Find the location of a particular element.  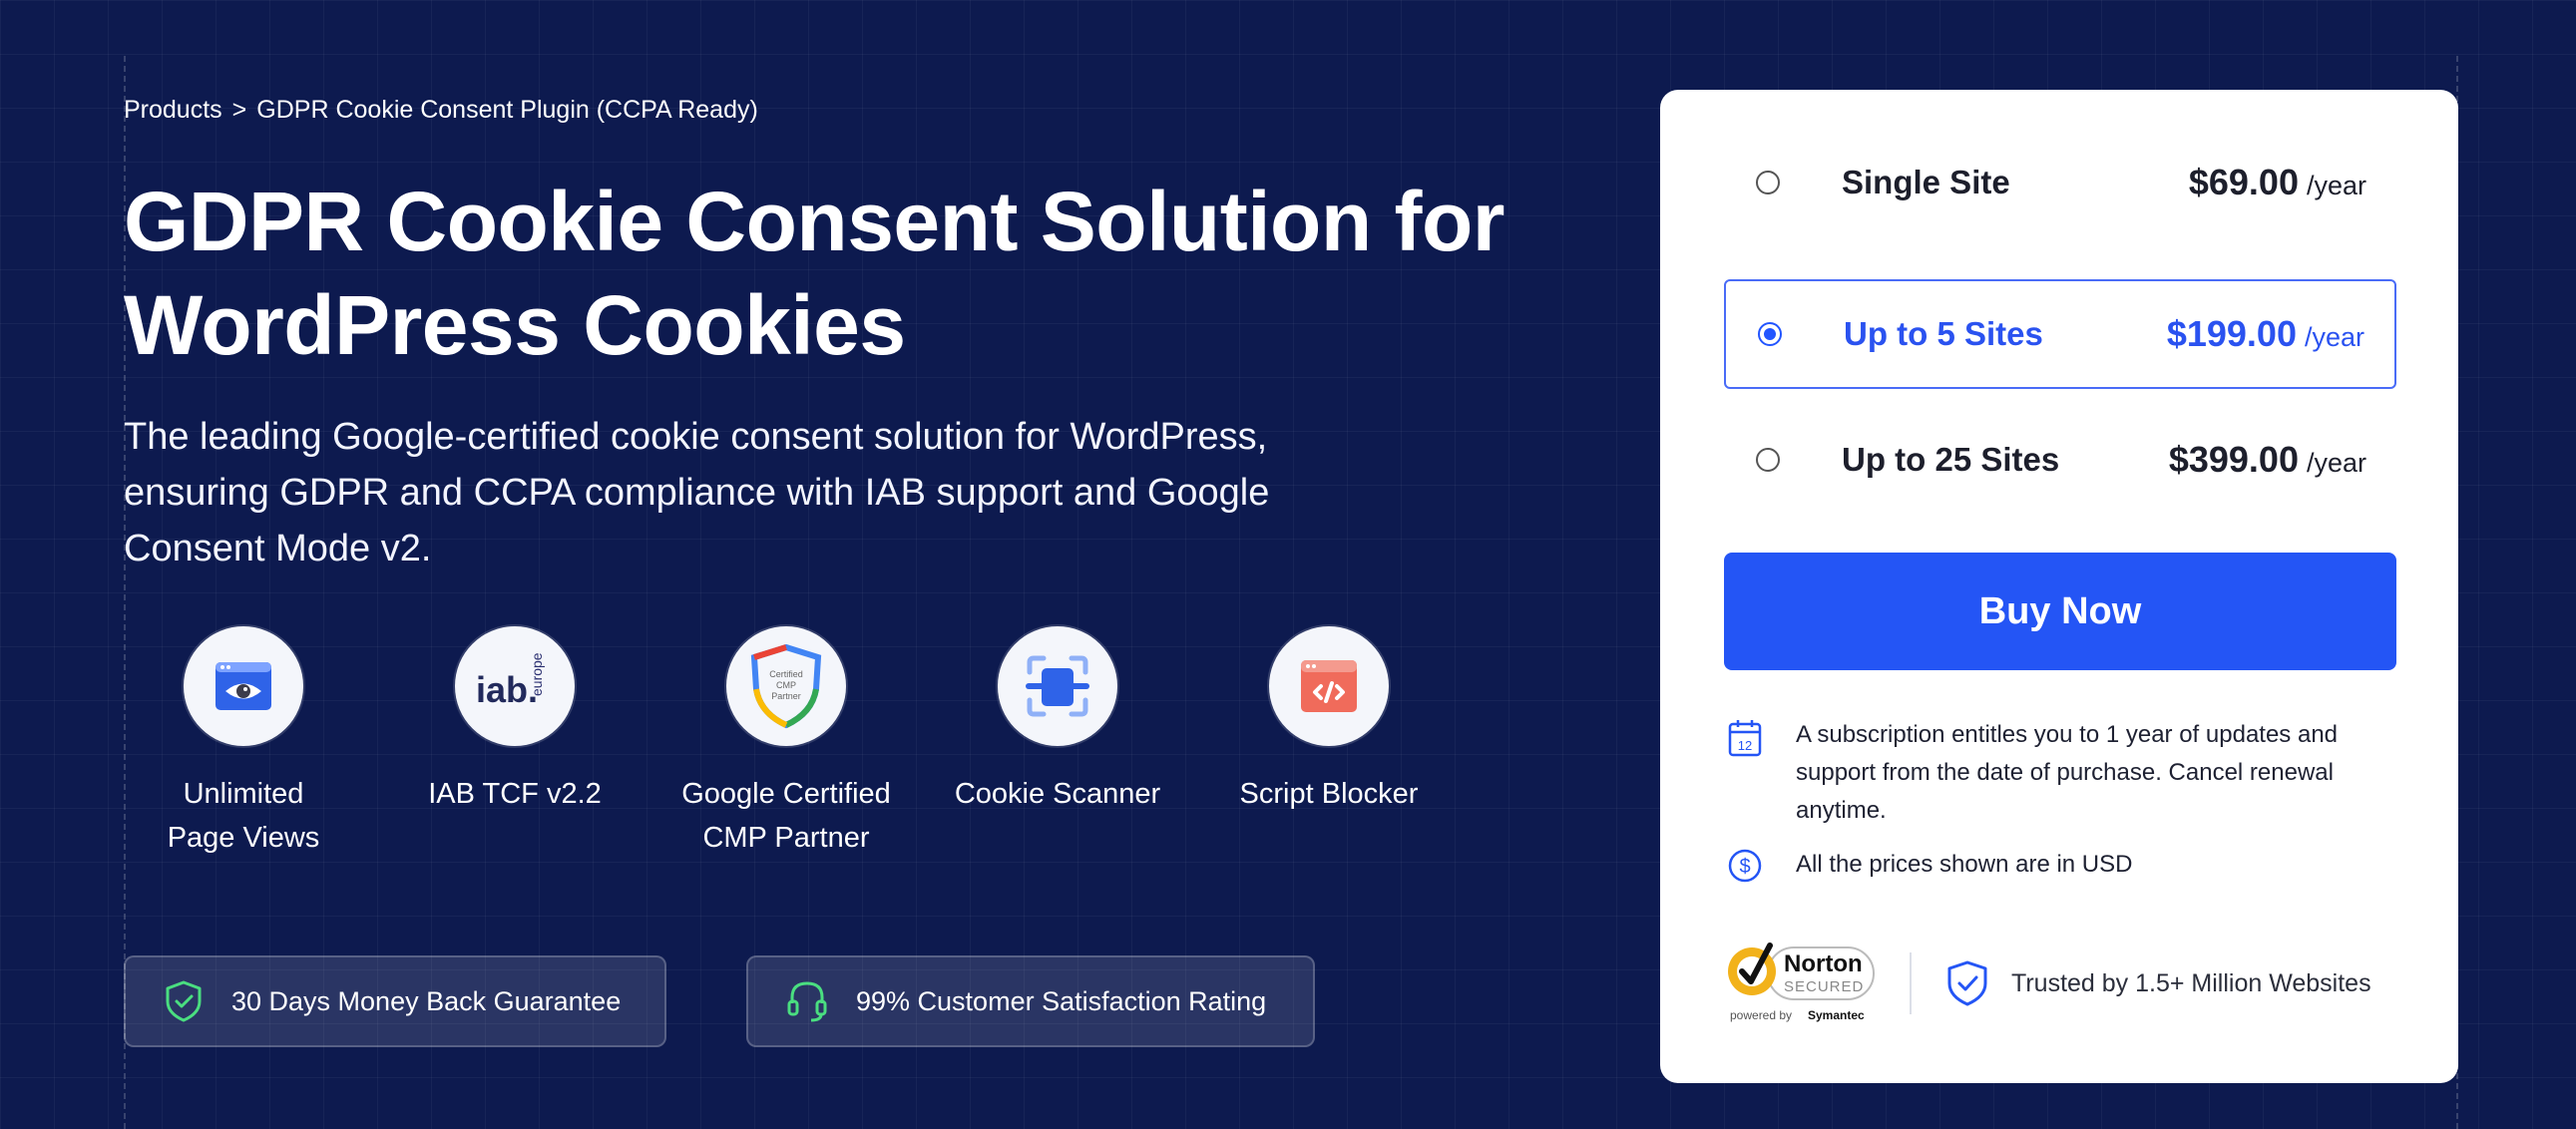

plan-price-amount: $399.00 is located at coordinates (2233, 459).